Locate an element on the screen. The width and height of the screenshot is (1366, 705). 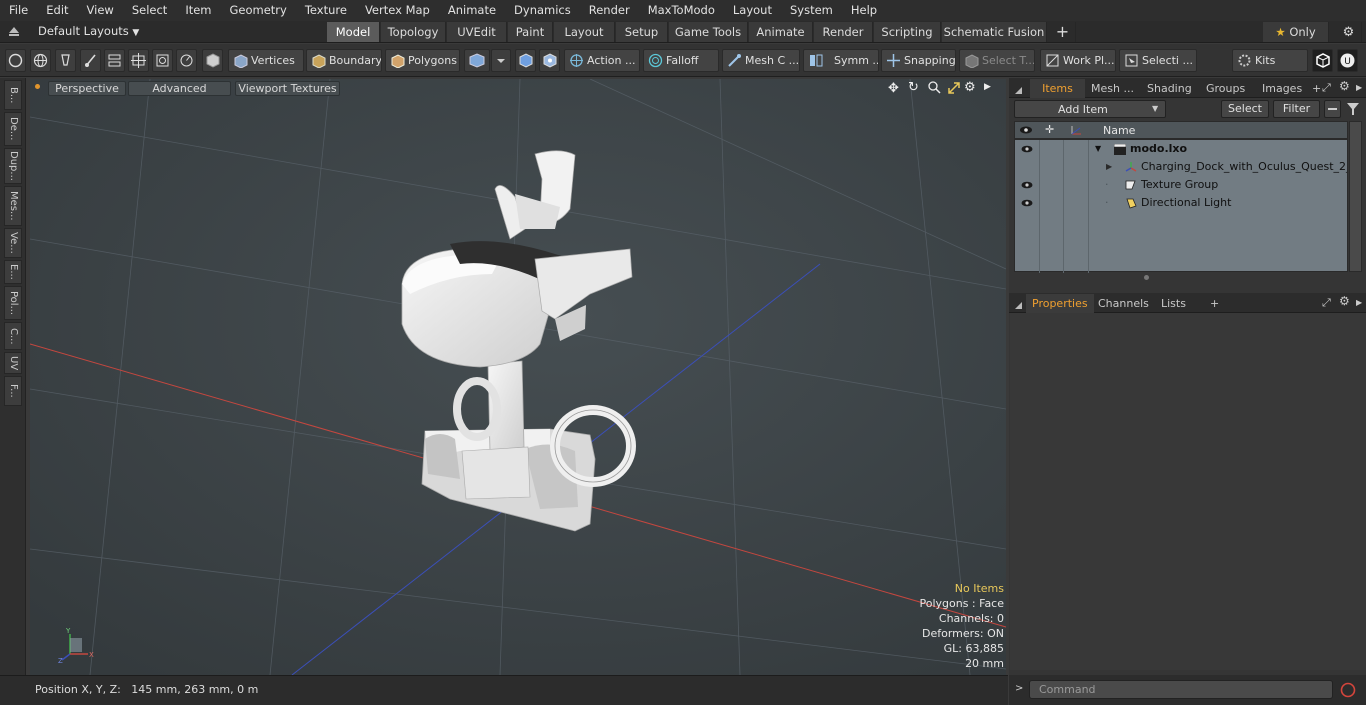
maximize-view-icon is located at coordinates (954, 88).